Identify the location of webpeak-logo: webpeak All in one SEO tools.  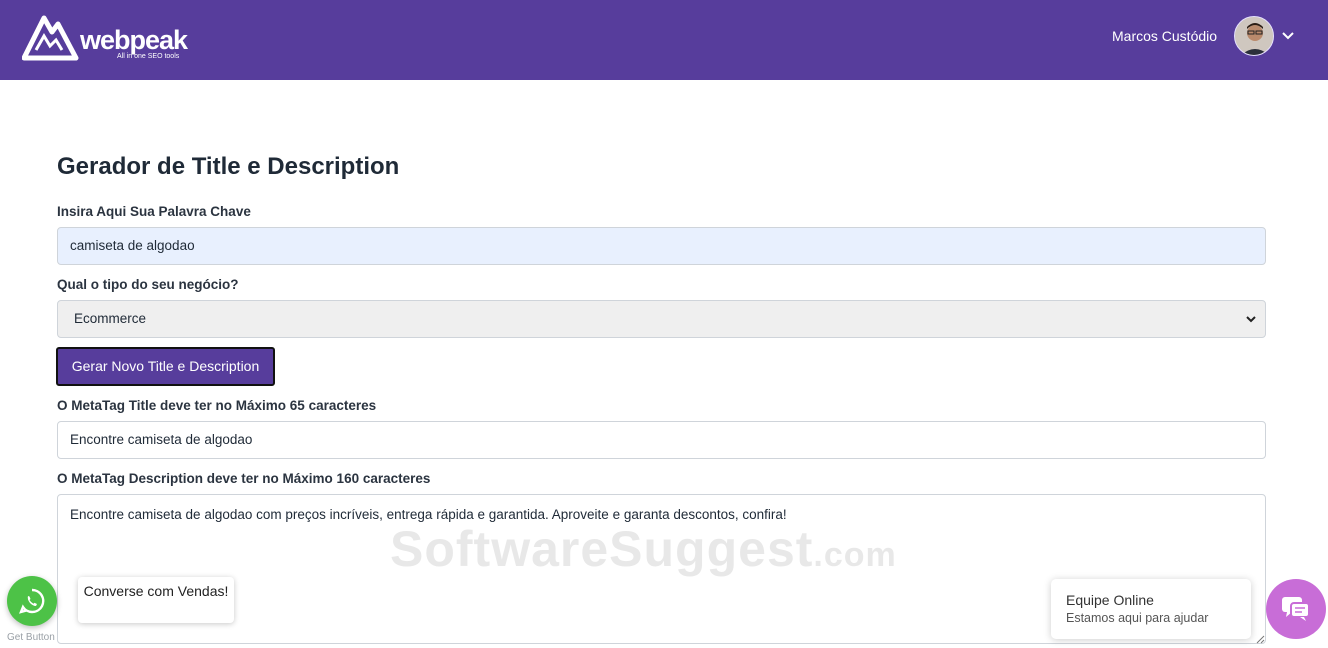
(107, 38).